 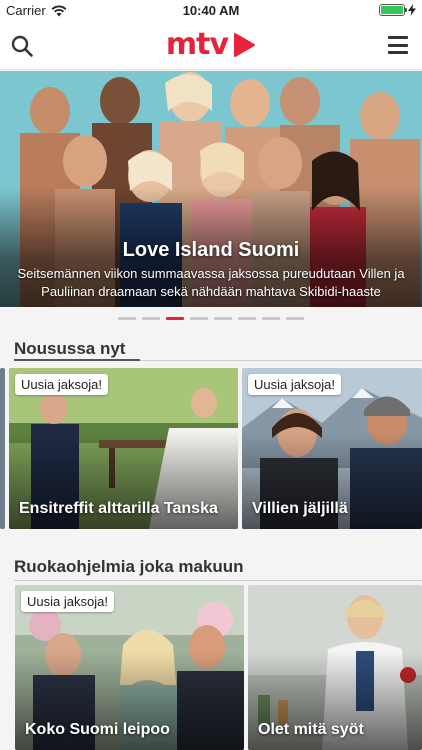 I want to click on show-title: Villien jäljillä, so click(x=300, y=508).